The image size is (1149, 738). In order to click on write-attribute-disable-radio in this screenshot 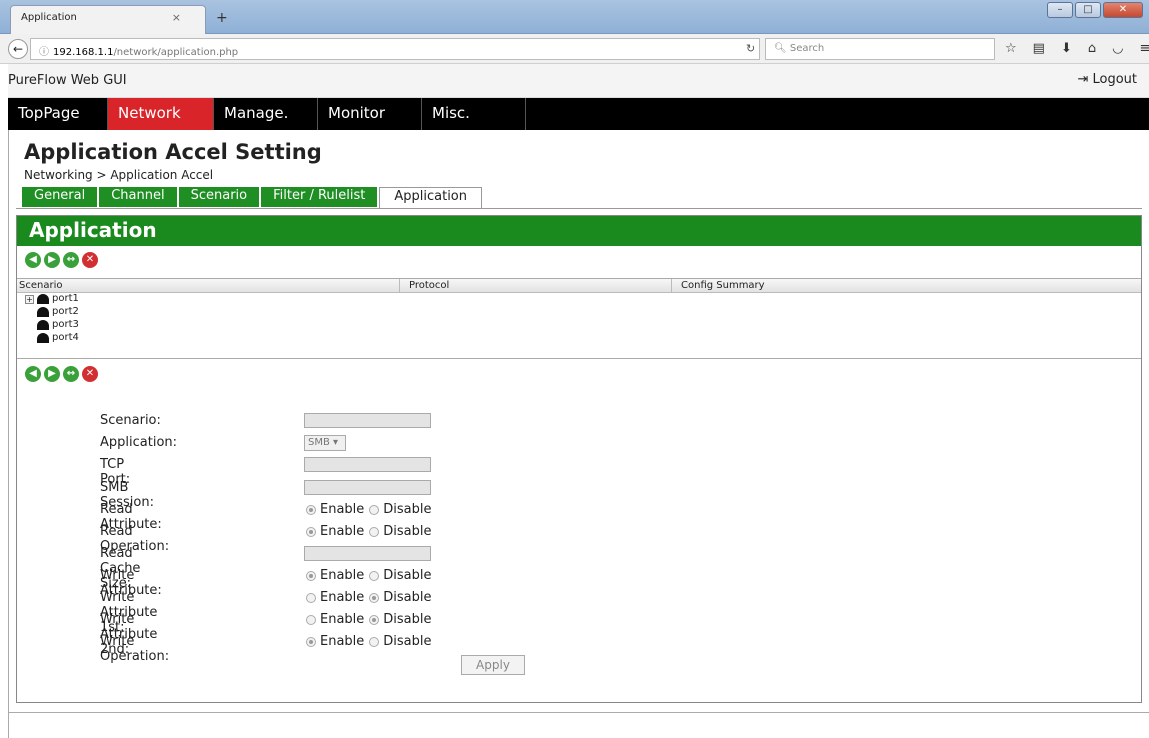, I will do `click(374, 575)`.